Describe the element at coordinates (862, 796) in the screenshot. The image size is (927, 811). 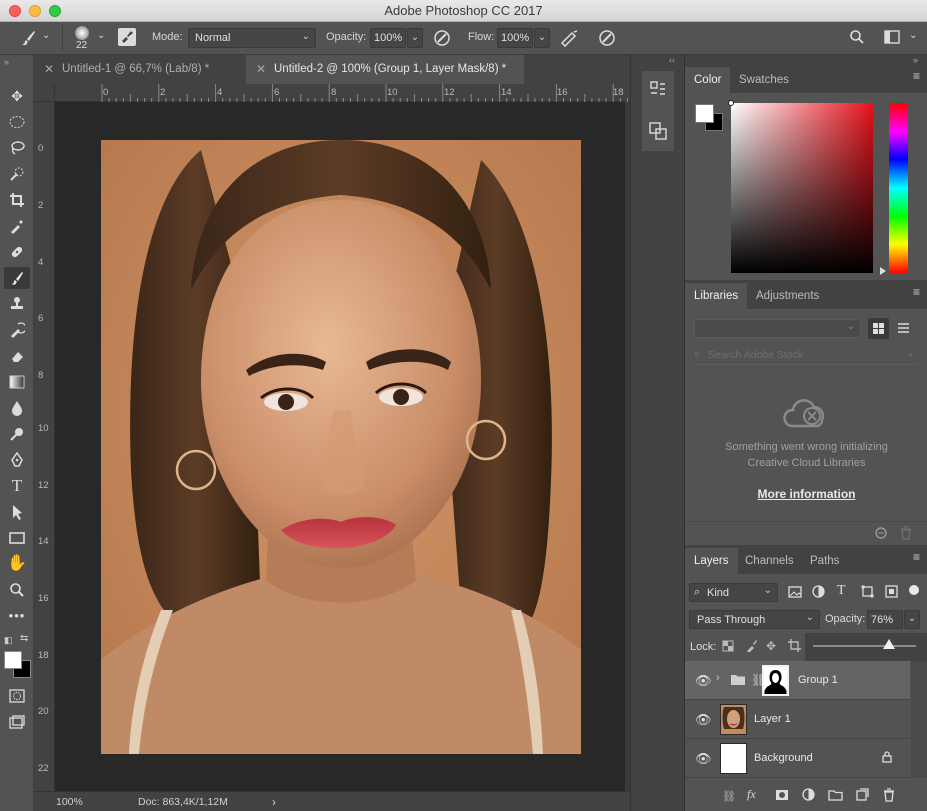
I see `new-layer-icon` at that location.